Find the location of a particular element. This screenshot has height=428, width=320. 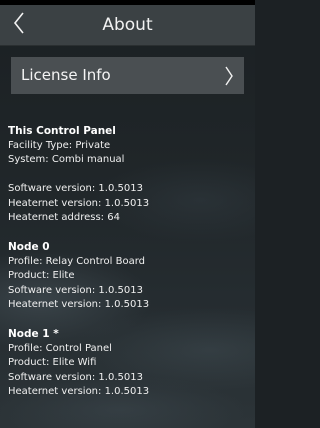

node-1-profile: Profile: Control Panel is located at coordinates (60, 348).